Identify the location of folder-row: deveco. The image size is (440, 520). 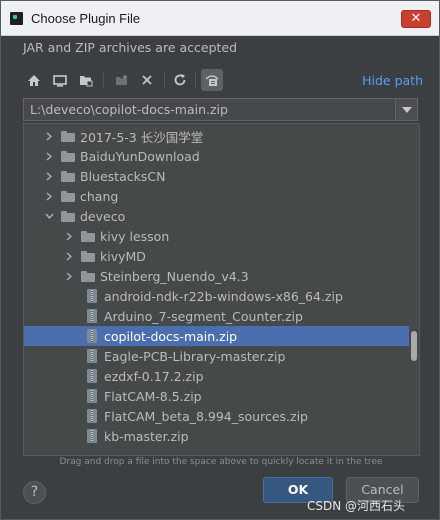
(216, 216).